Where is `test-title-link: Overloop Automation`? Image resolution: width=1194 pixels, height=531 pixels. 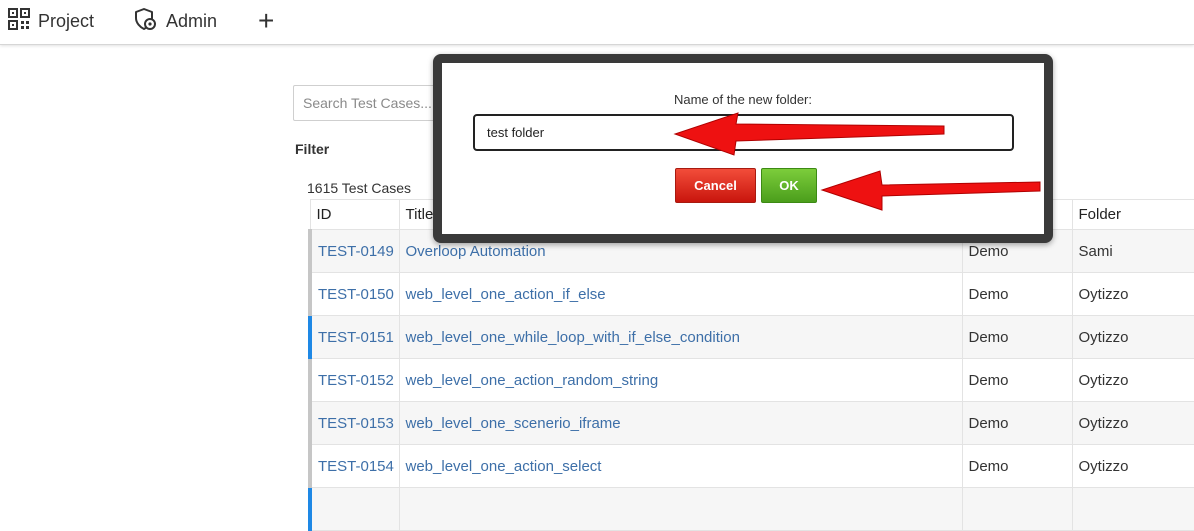 test-title-link: Overloop Automation is located at coordinates (476, 251).